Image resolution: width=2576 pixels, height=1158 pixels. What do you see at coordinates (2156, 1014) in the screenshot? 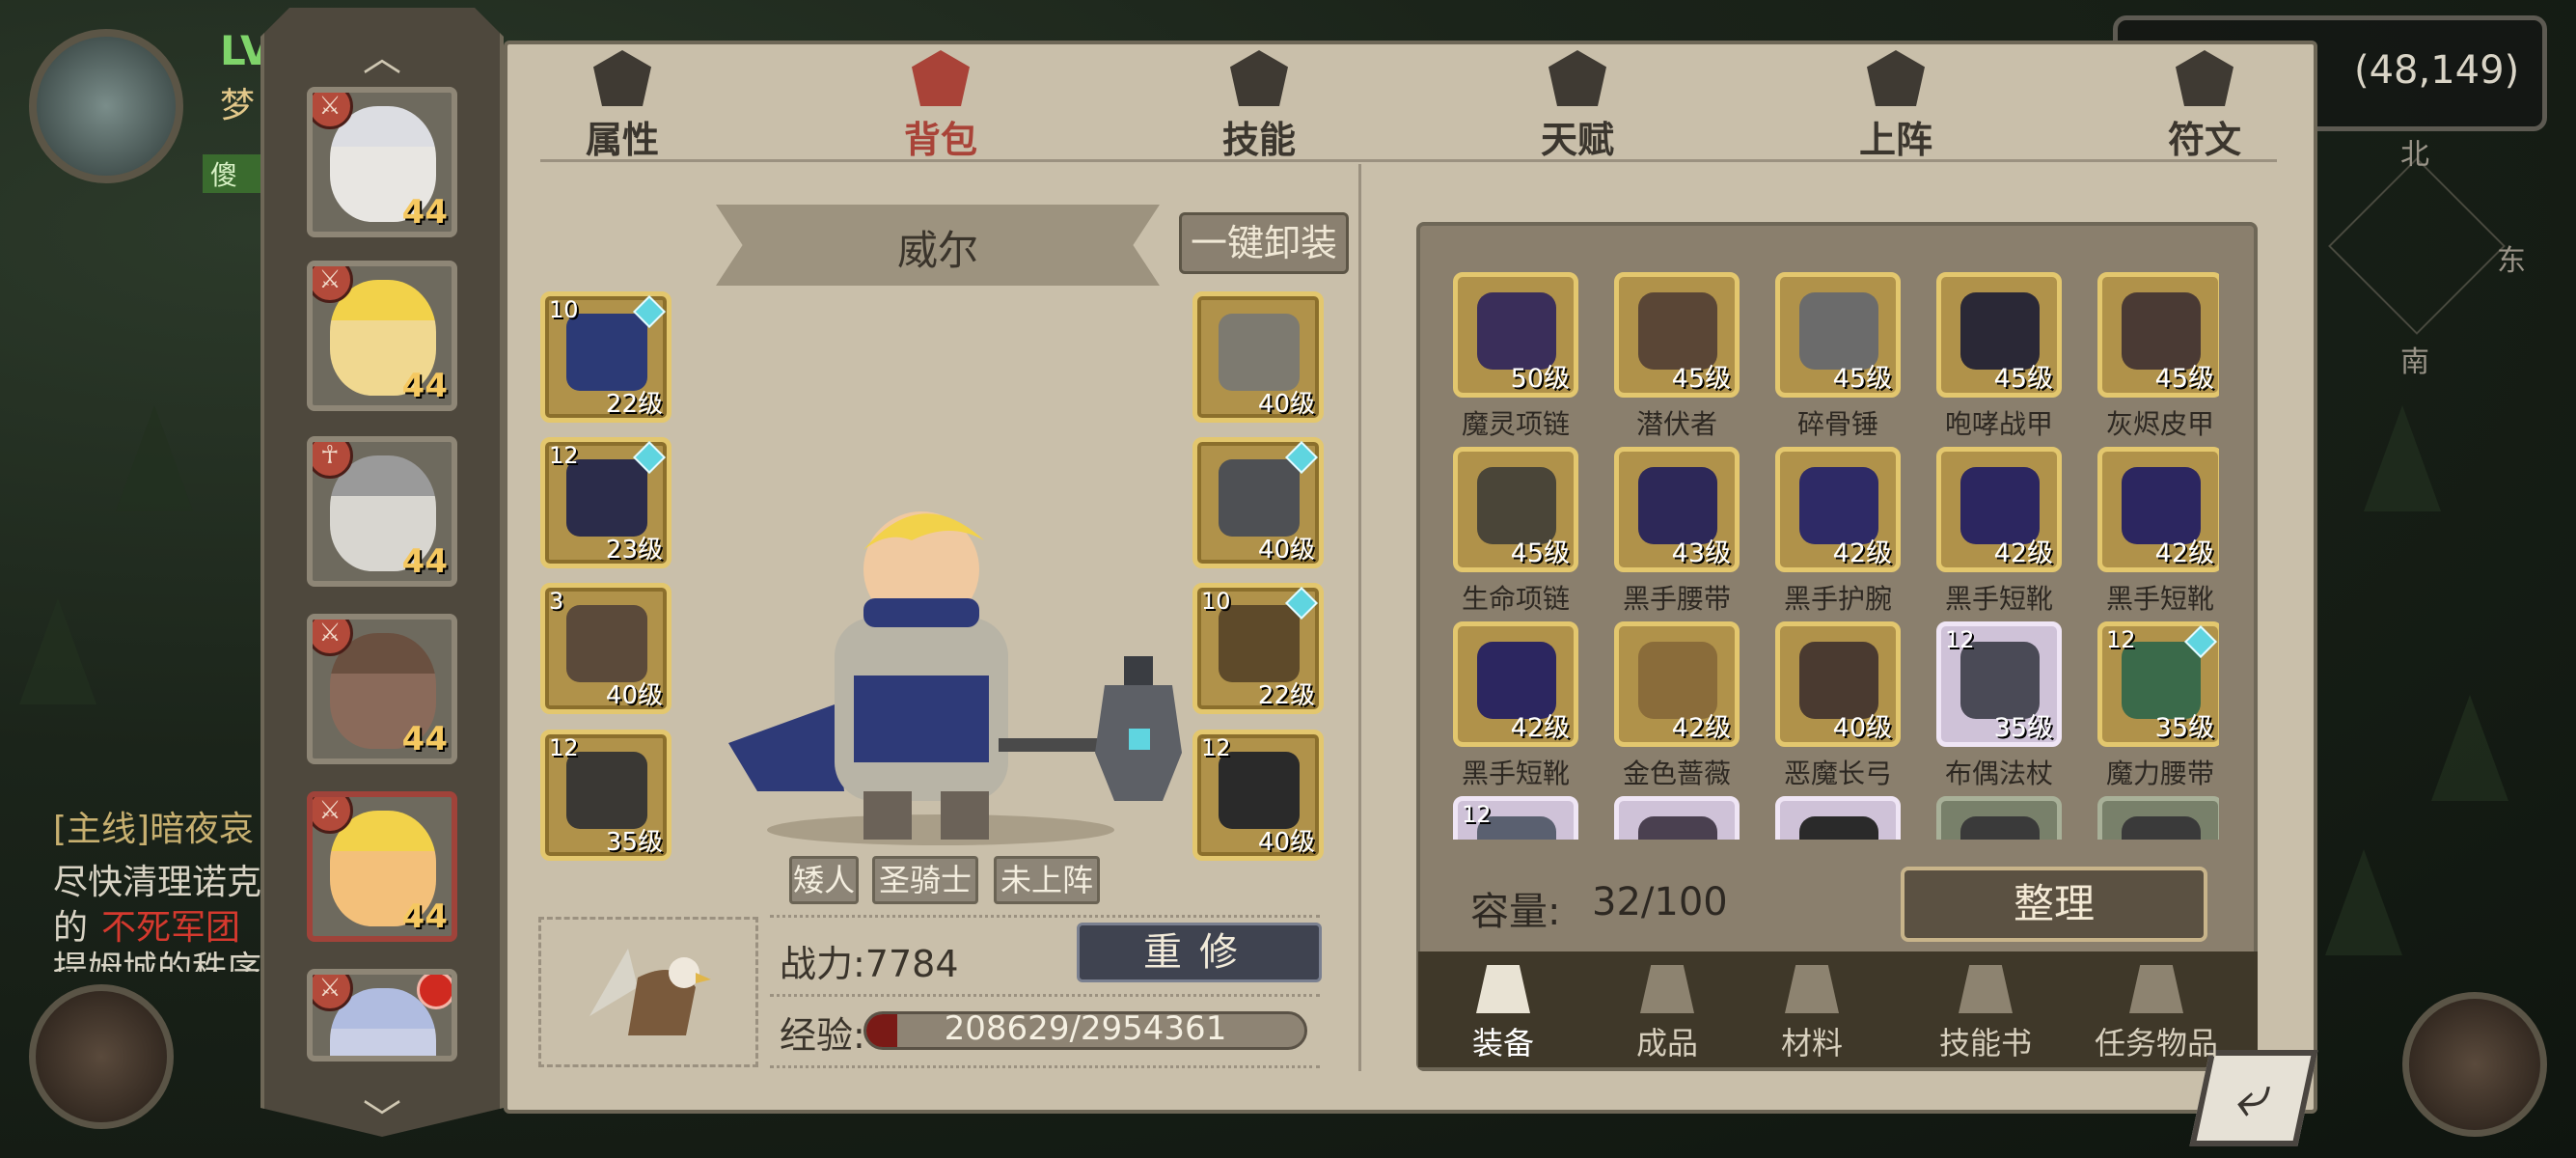
I see `category-quest-scroll: 任务物品` at bounding box center [2156, 1014].